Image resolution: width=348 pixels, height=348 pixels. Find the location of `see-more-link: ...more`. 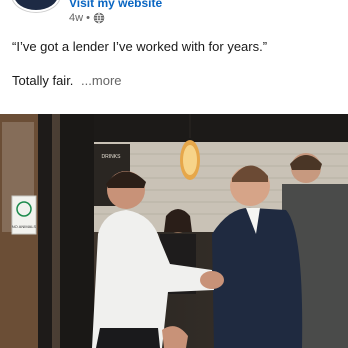

see-more-link: ...more is located at coordinates (101, 80).